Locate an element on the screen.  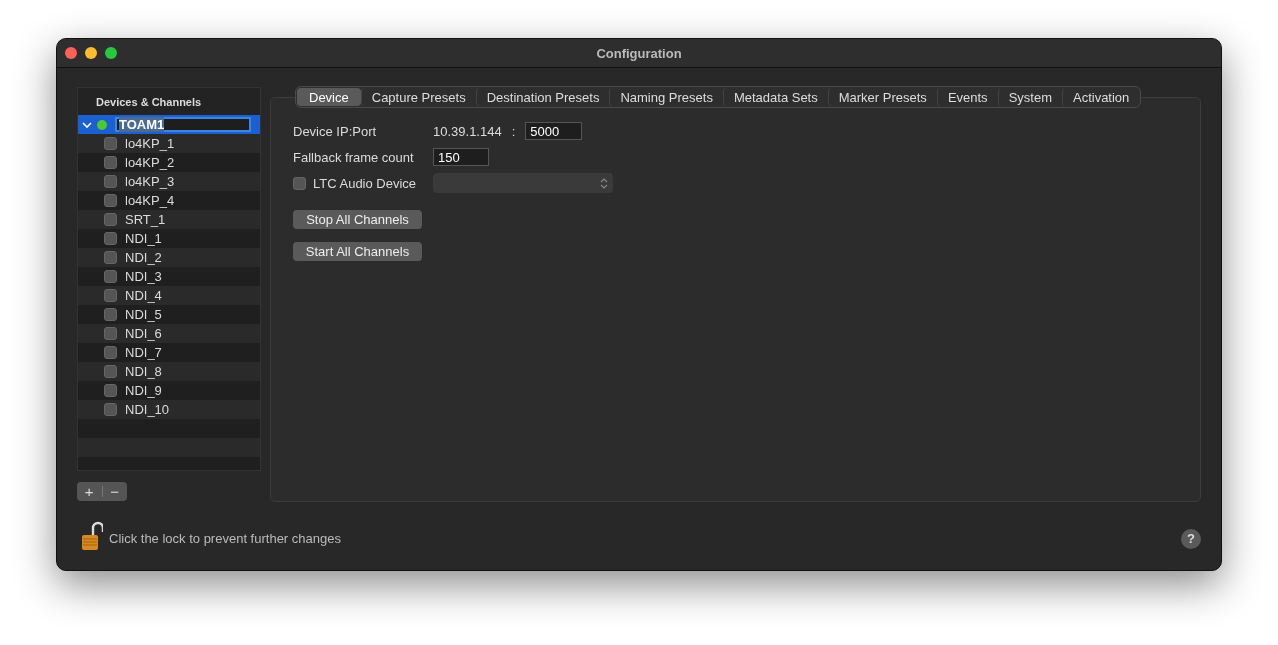
channel-name: NDI_2 is located at coordinates (143, 257).